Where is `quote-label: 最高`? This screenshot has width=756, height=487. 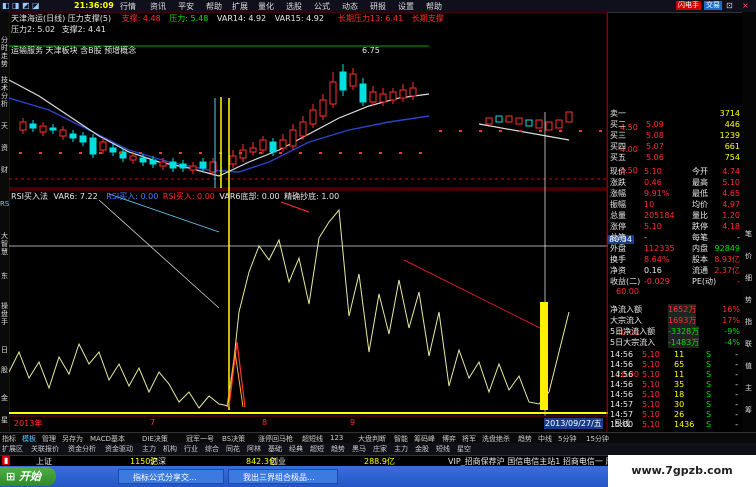 quote-label: 最高 is located at coordinates (700, 182).